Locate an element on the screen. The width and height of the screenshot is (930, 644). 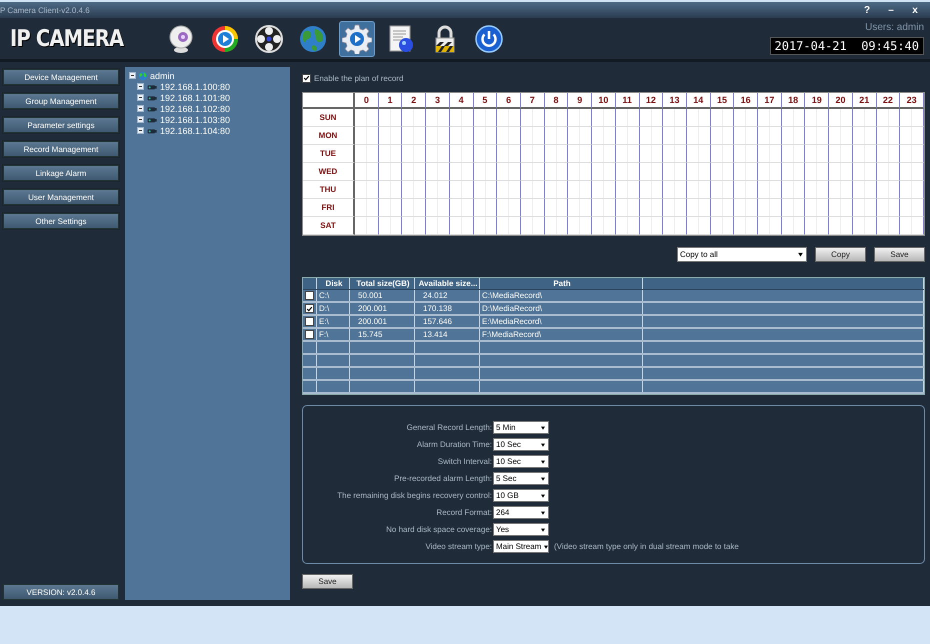
nav-button: Group Management is located at coordinates (61, 101).